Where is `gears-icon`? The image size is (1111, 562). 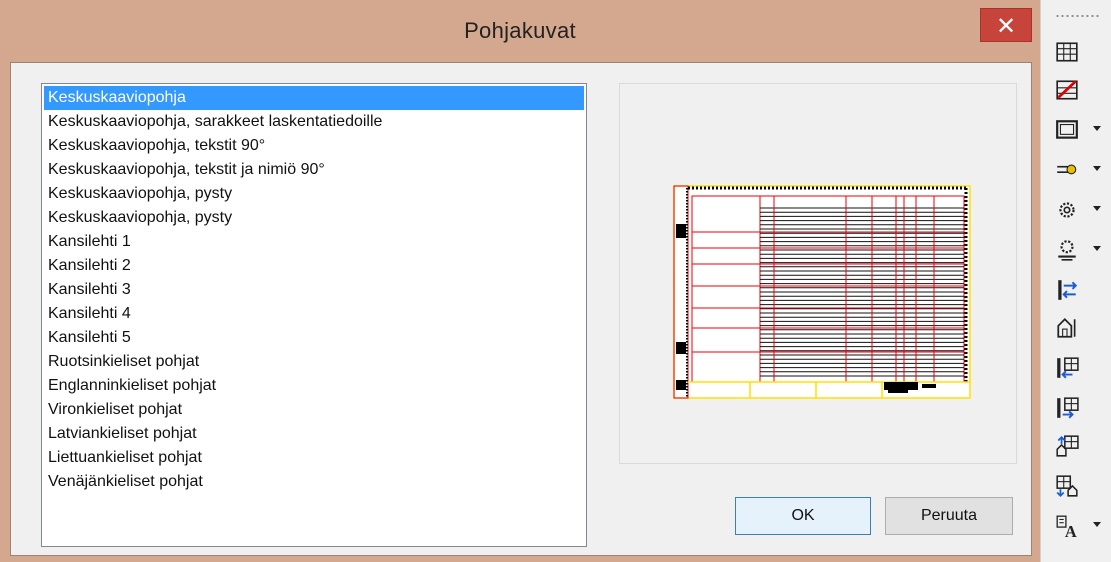 gears-icon is located at coordinates (1067, 210).